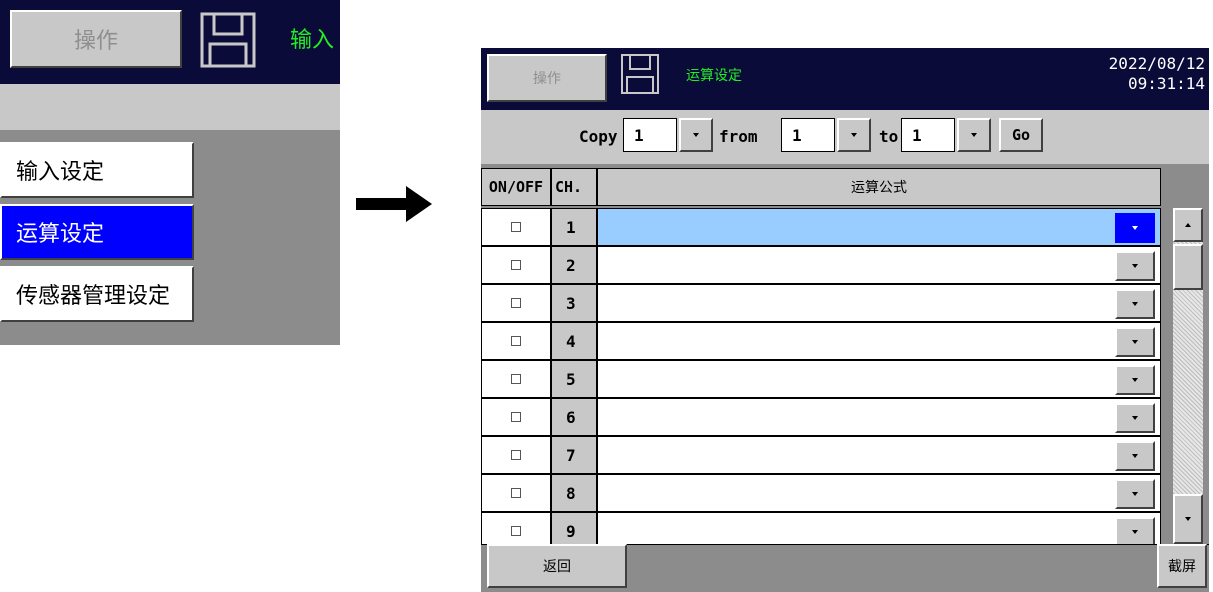  What do you see at coordinates (1021, 135) in the screenshot?
I see `go-button: Go` at bounding box center [1021, 135].